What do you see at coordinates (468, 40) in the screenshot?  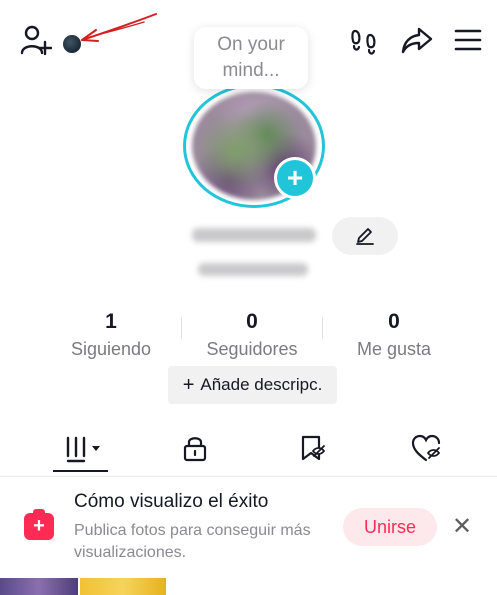 I see `menu-icon` at bounding box center [468, 40].